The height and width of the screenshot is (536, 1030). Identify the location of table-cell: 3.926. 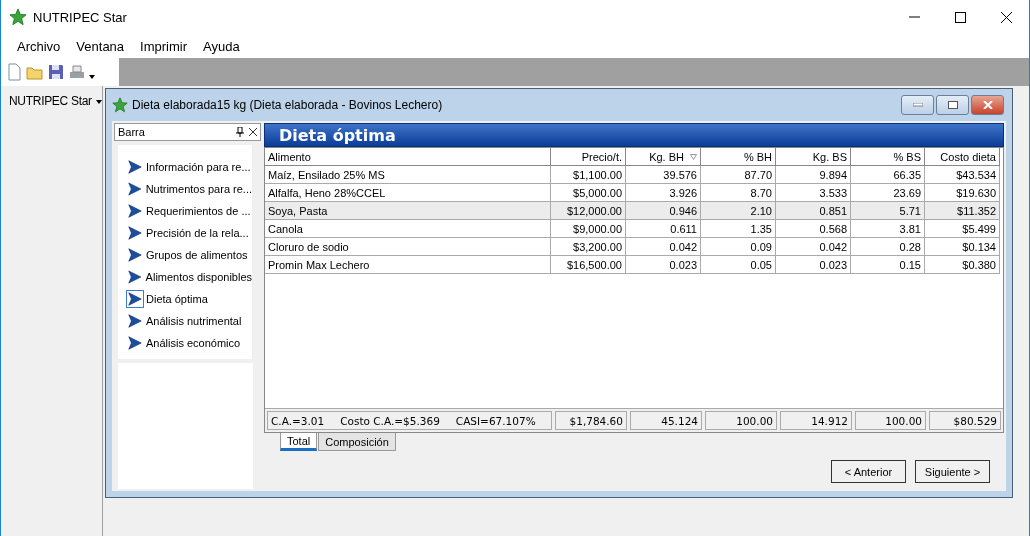
(663, 193).